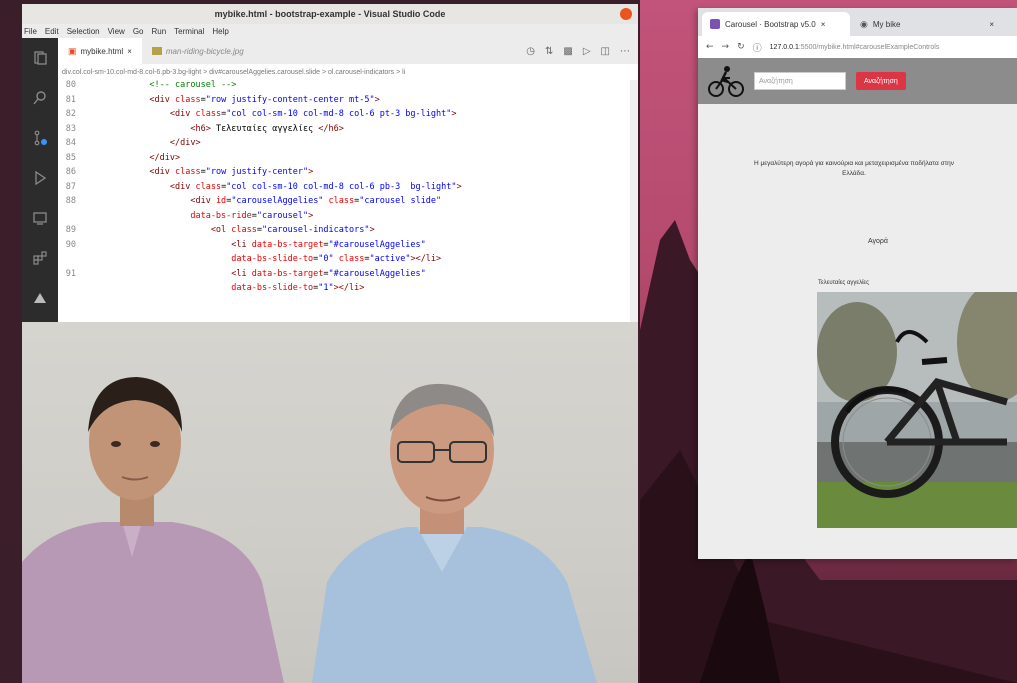 The height and width of the screenshot is (683, 1017). Describe the element at coordinates (927, 24) in the screenshot. I see `browser-tab-mybike: ◉ My bike ×` at that location.